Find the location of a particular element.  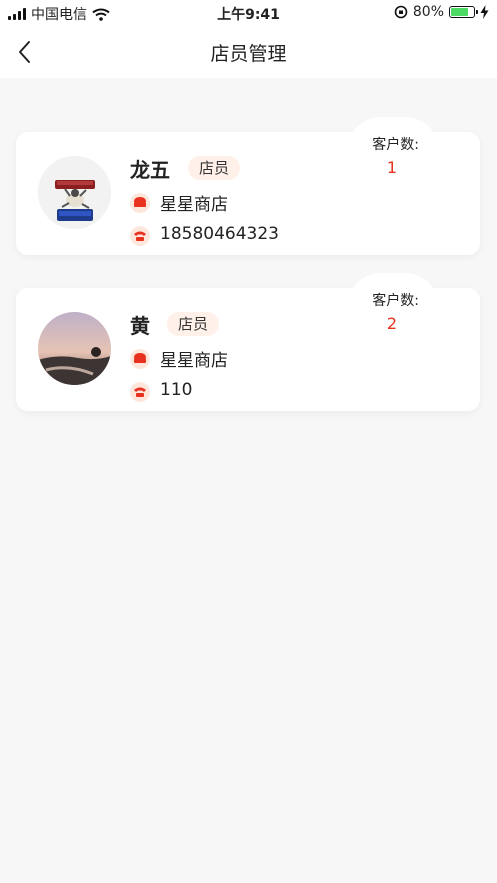

customer-count-value: 2 is located at coordinates (391, 323).